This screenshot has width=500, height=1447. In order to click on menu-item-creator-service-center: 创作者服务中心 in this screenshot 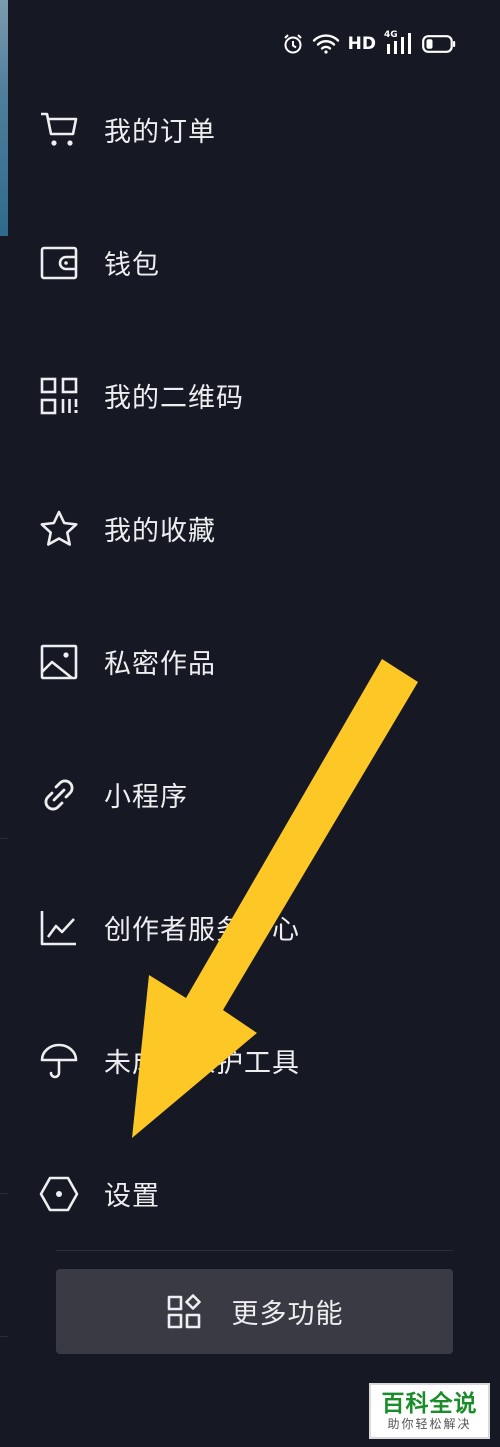, I will do `click(250, 927)`.